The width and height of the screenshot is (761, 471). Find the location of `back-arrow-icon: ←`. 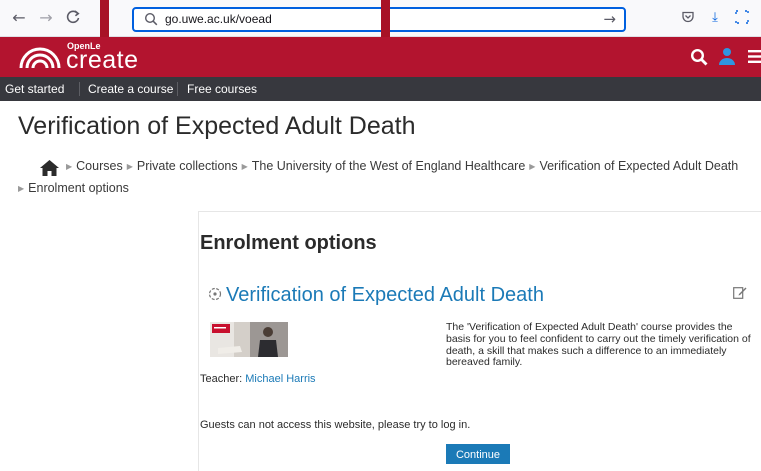

back-arrow-icon: ← is located at coordinates (19, 18).